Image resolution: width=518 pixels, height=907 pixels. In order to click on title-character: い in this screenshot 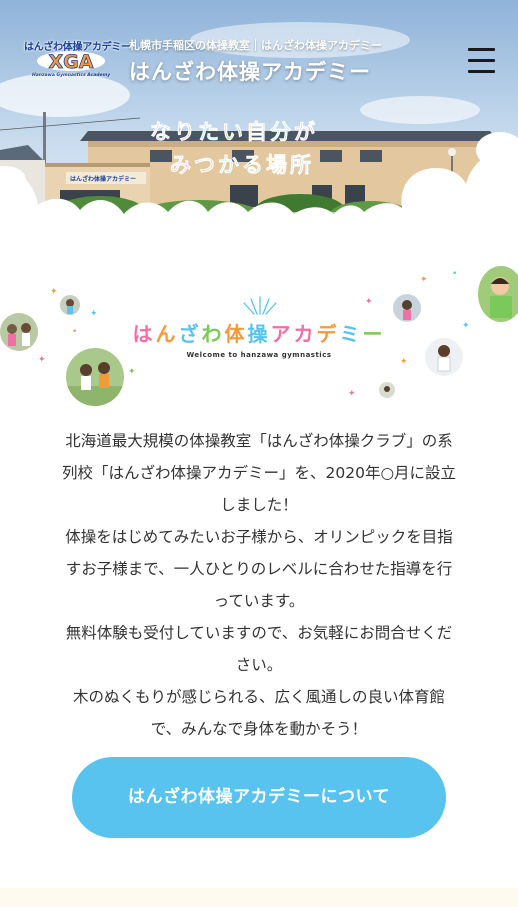, I will do `click(234, 132)`.